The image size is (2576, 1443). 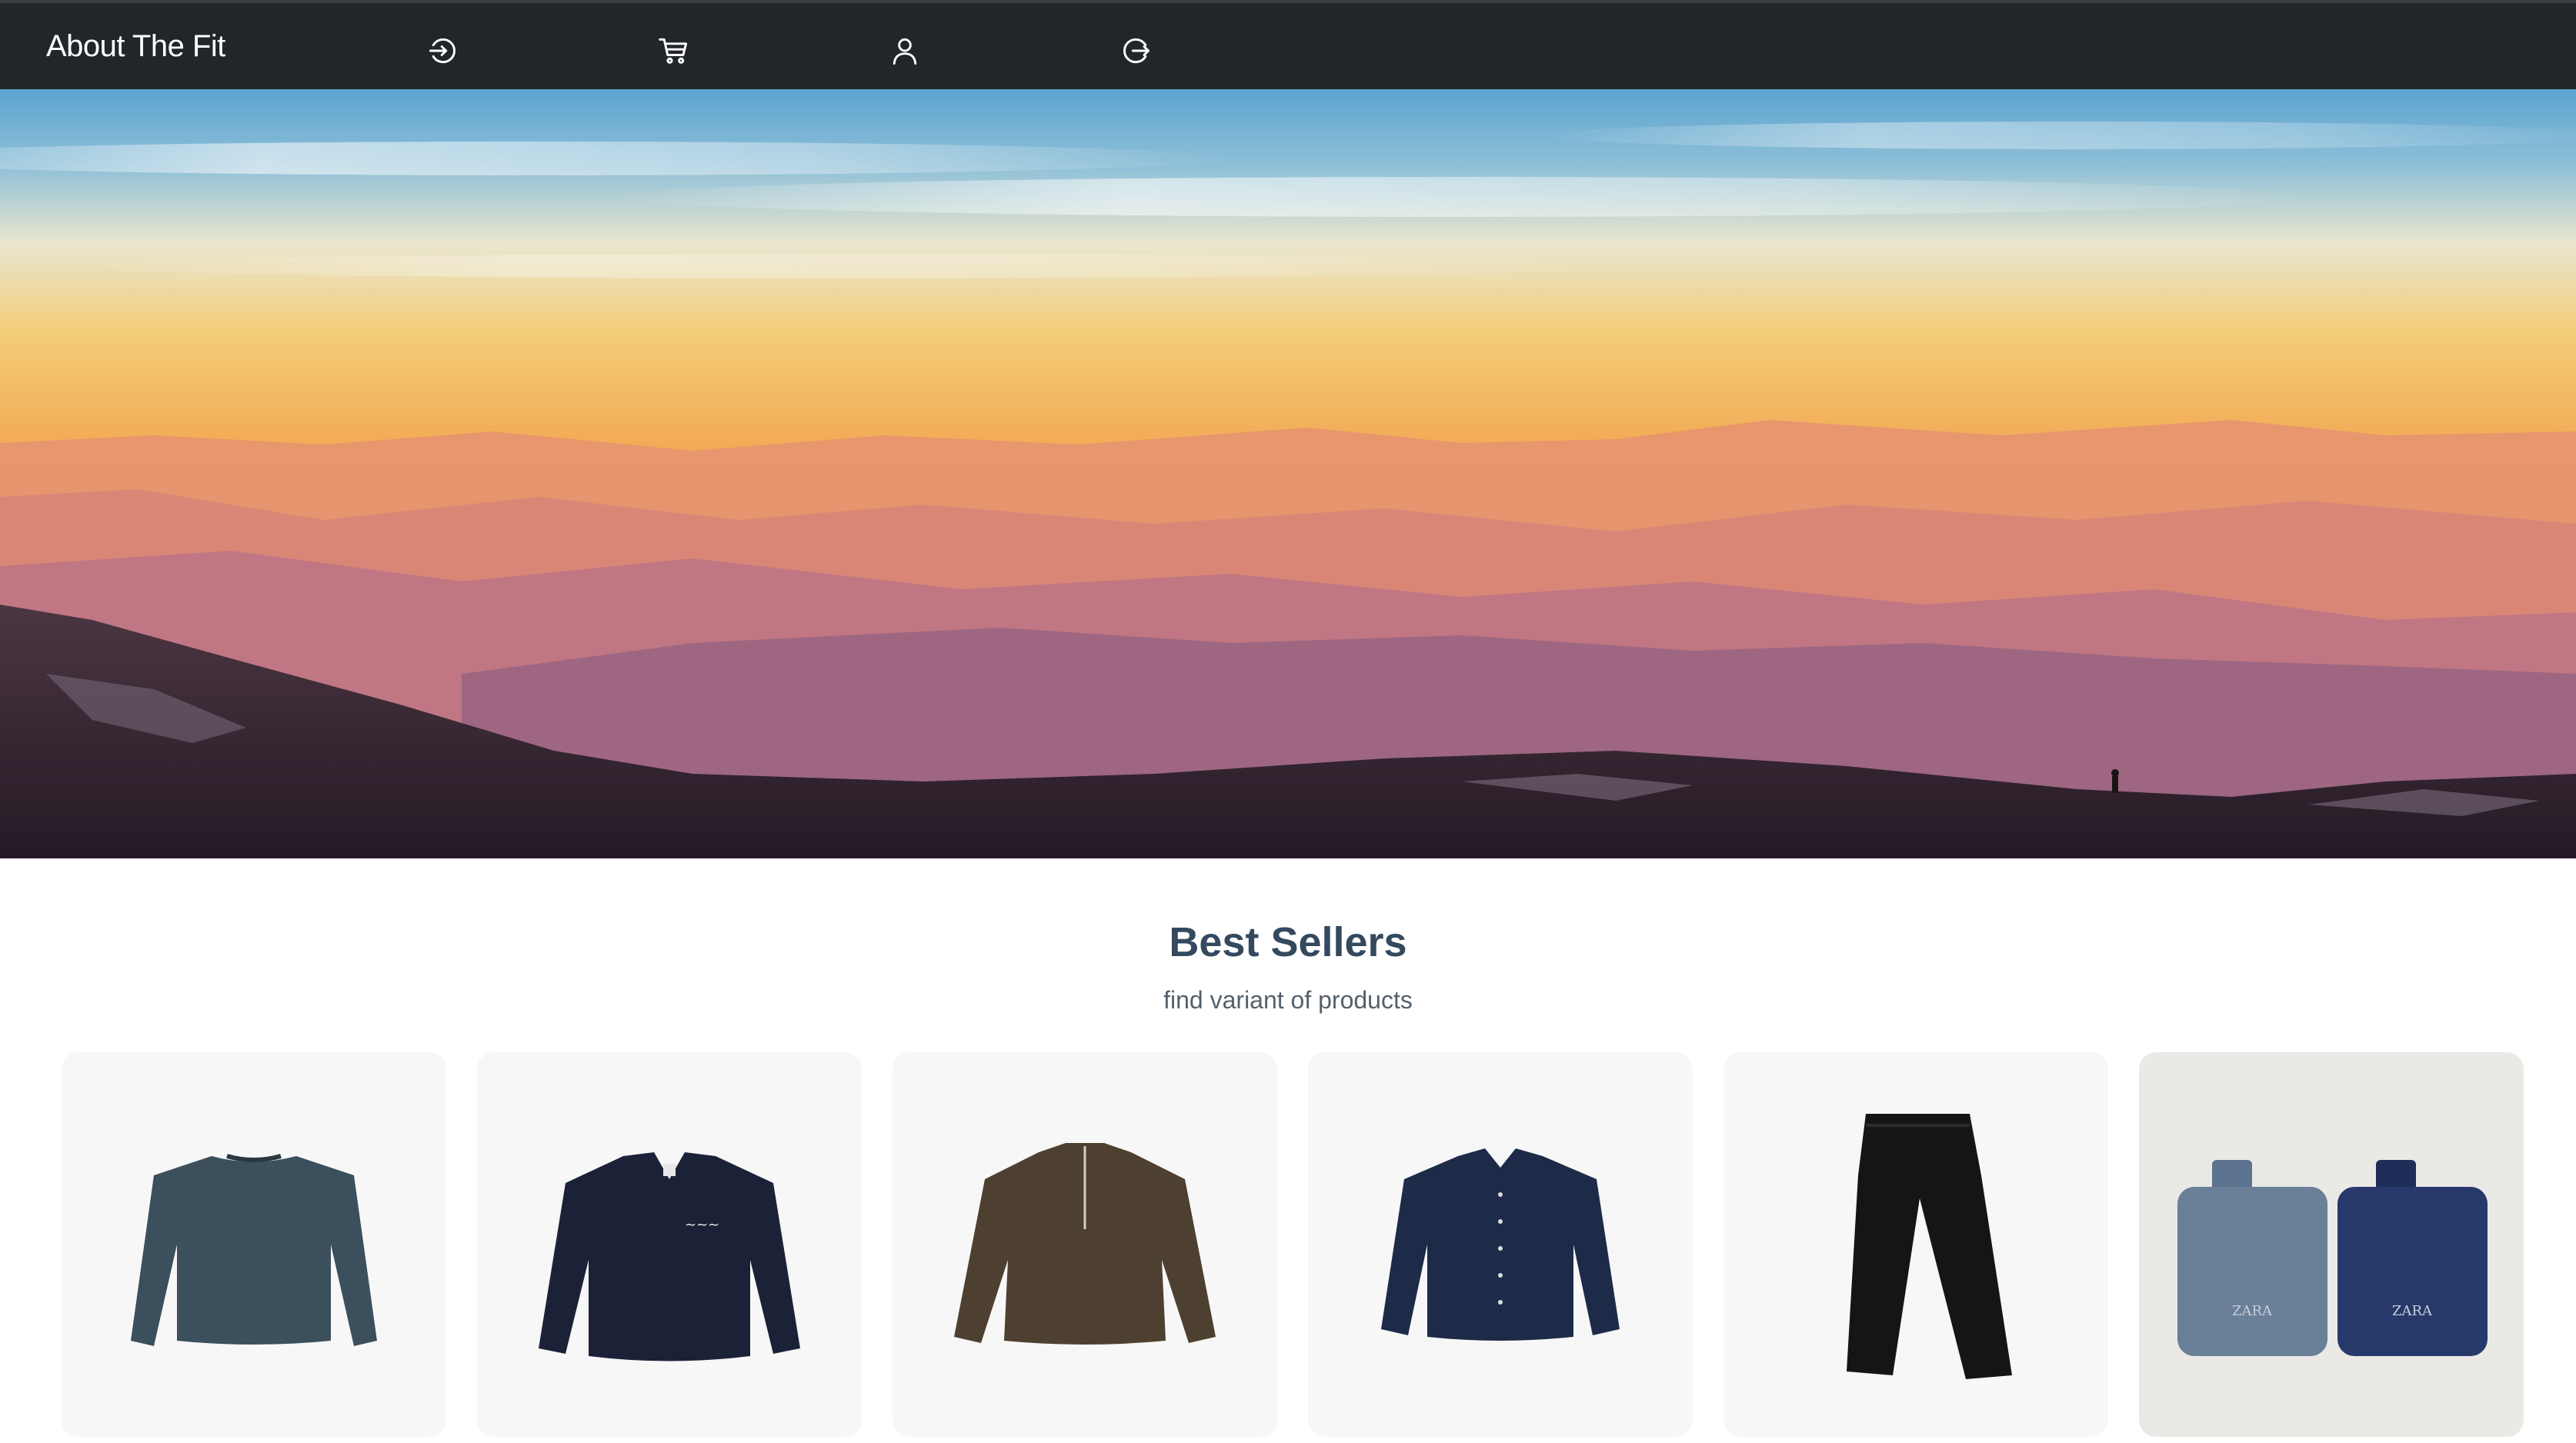 I want to click on brand-logo-text: About The Fit, so click(x=135, y=46).